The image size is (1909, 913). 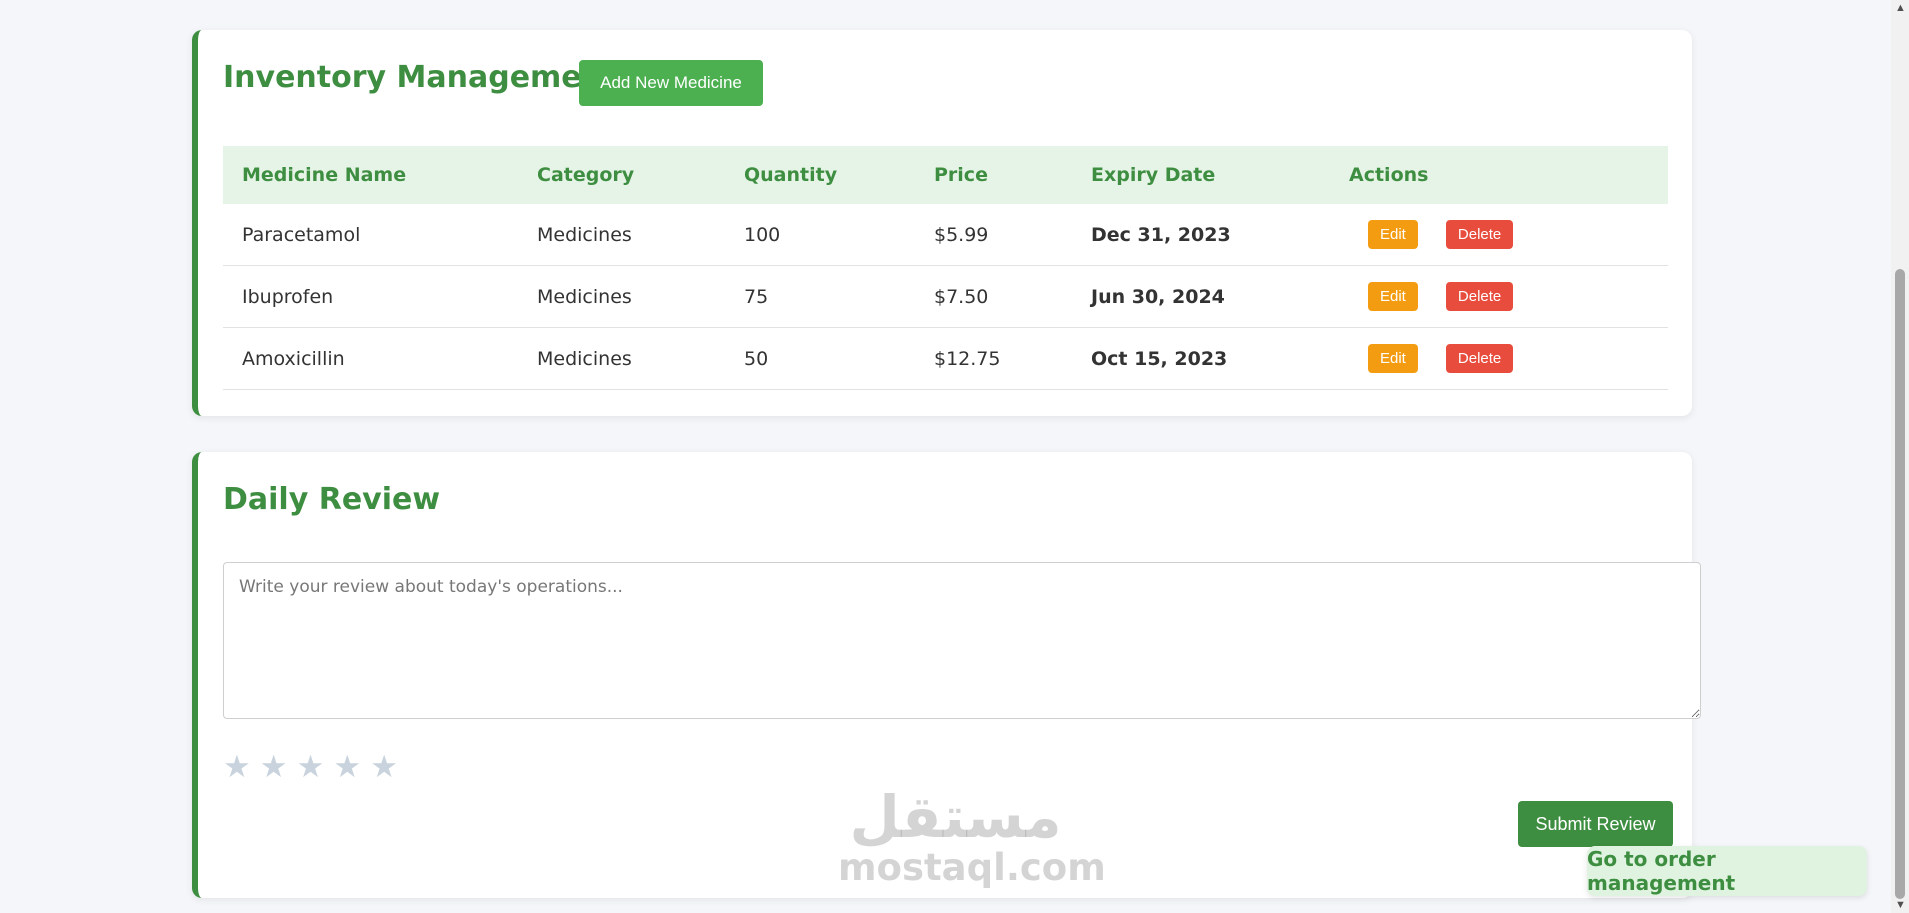 I want to click on daily-review-title: Daily Review, so click(x=332, y=499).